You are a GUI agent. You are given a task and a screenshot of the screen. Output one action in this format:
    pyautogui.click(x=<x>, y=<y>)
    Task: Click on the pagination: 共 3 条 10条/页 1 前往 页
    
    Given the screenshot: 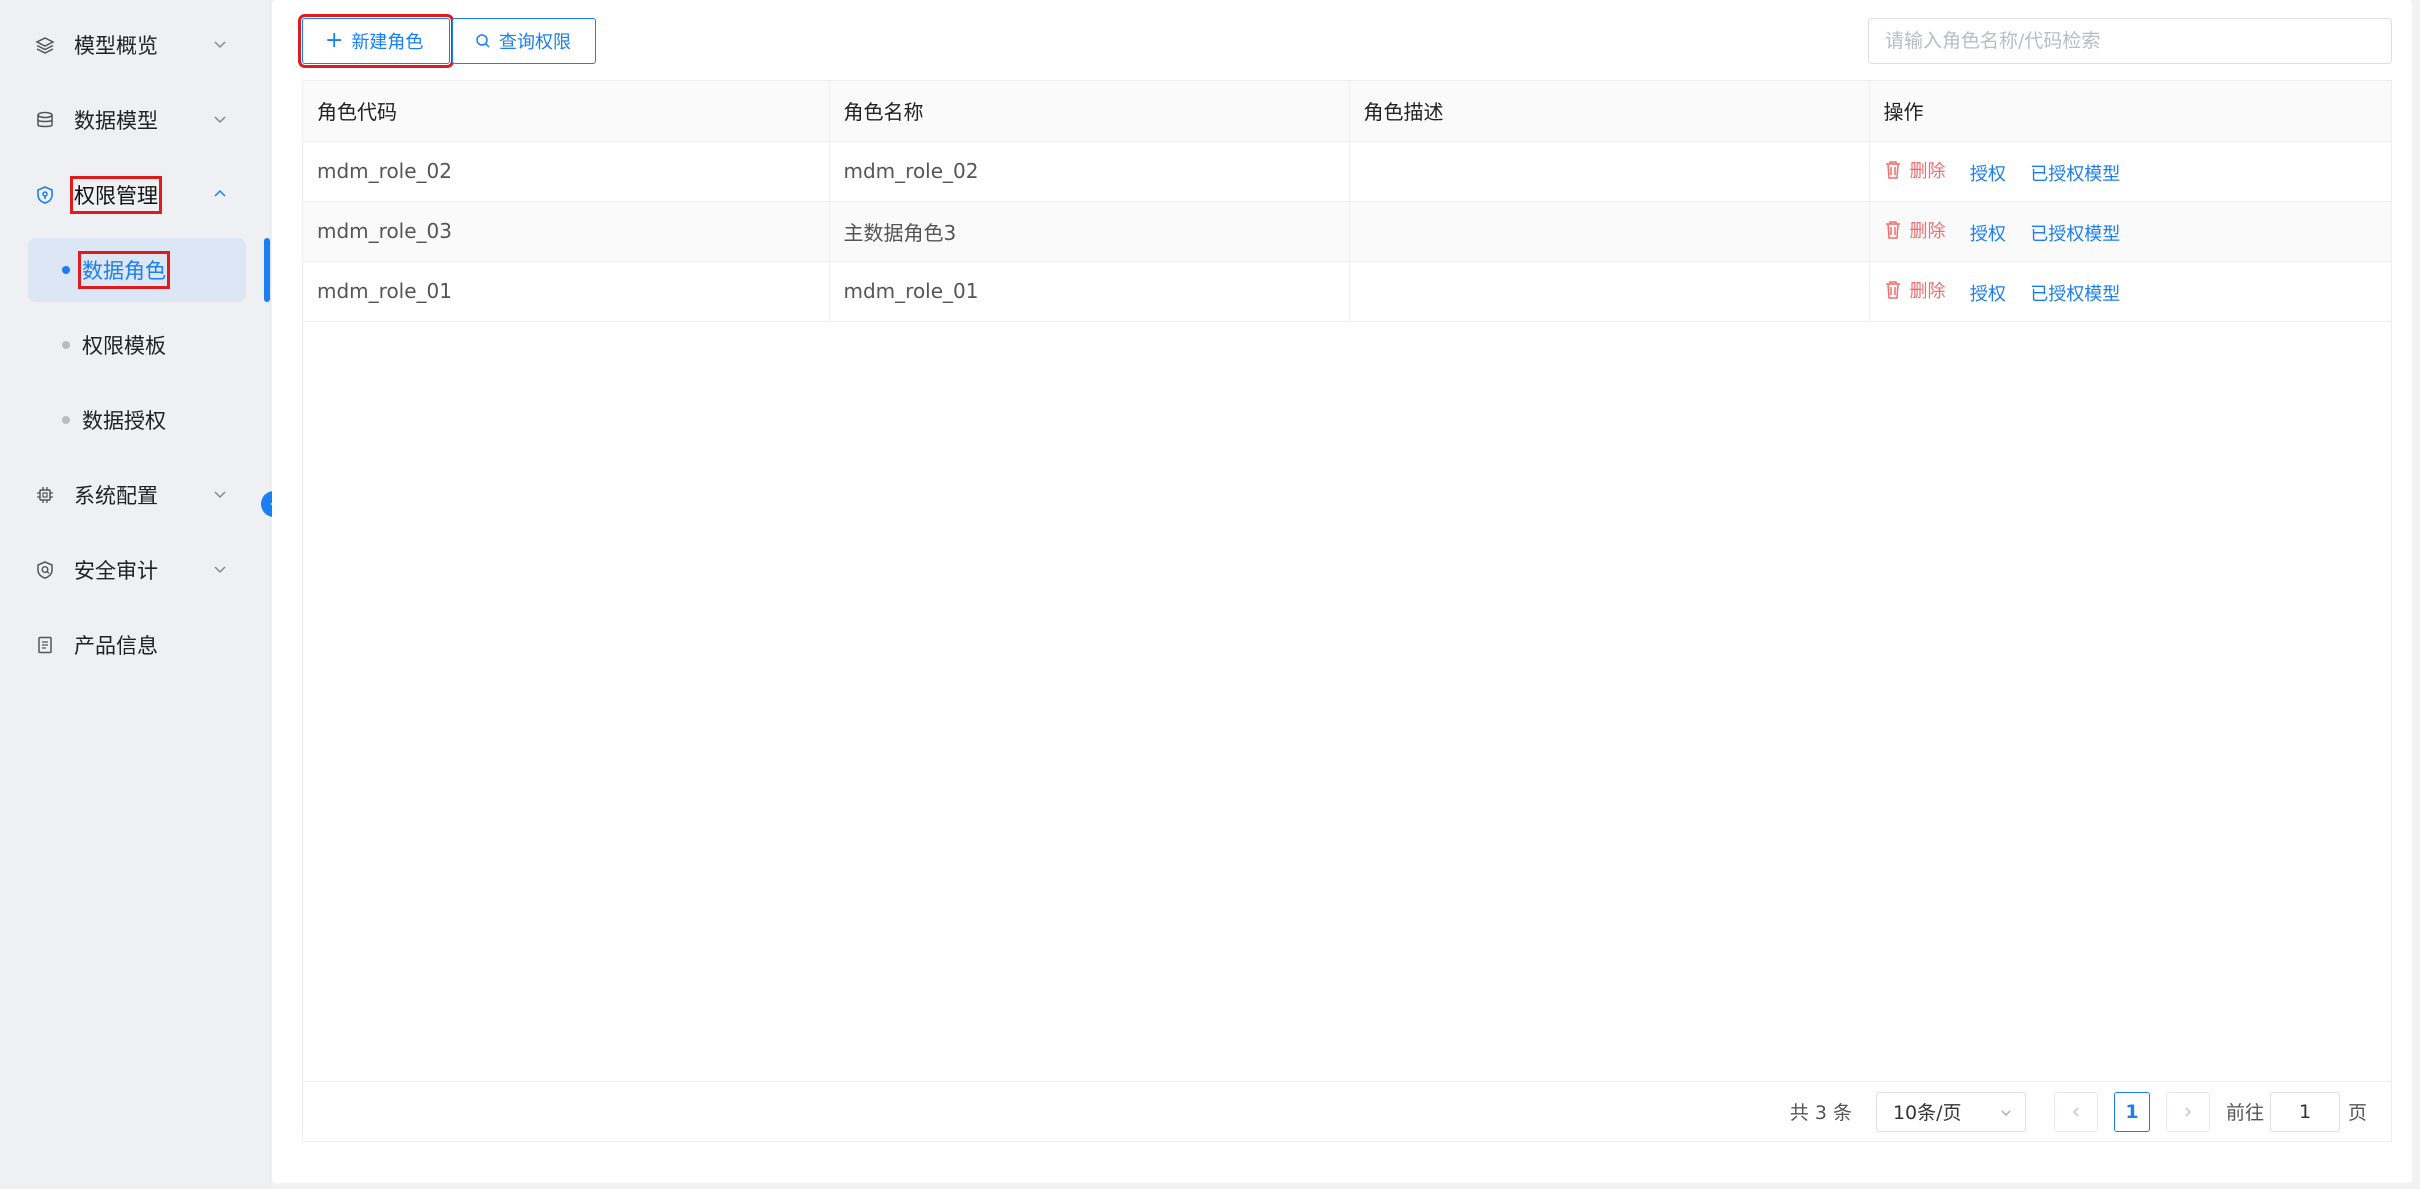 What is the action you would take?
    pyautogui.click(x=1347, y=1111)
    